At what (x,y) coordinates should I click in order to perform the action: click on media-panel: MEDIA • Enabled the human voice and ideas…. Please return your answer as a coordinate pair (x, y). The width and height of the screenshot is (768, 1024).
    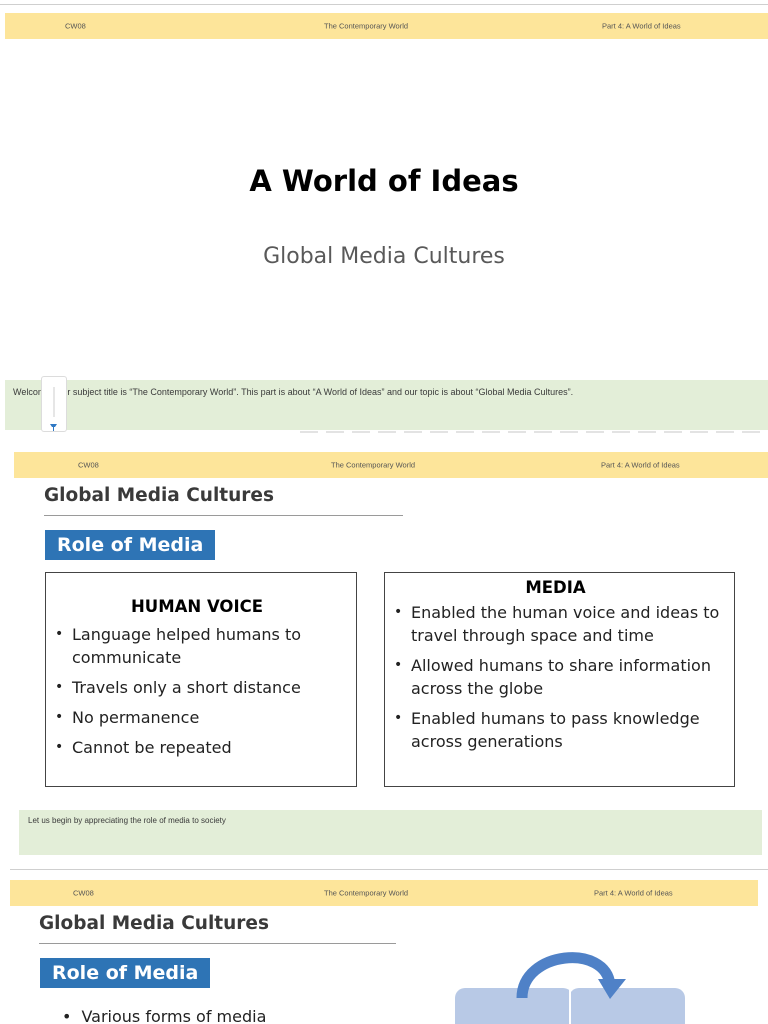
    Looking at the image, I should click on (559, 679).